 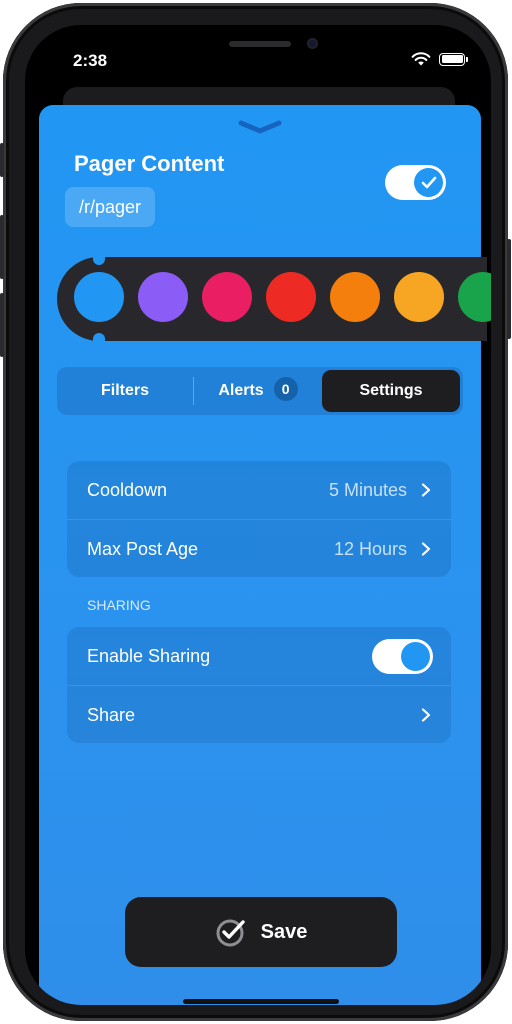 I want to click on cooldown-label: Cooldown, so click(x=127, y=490).